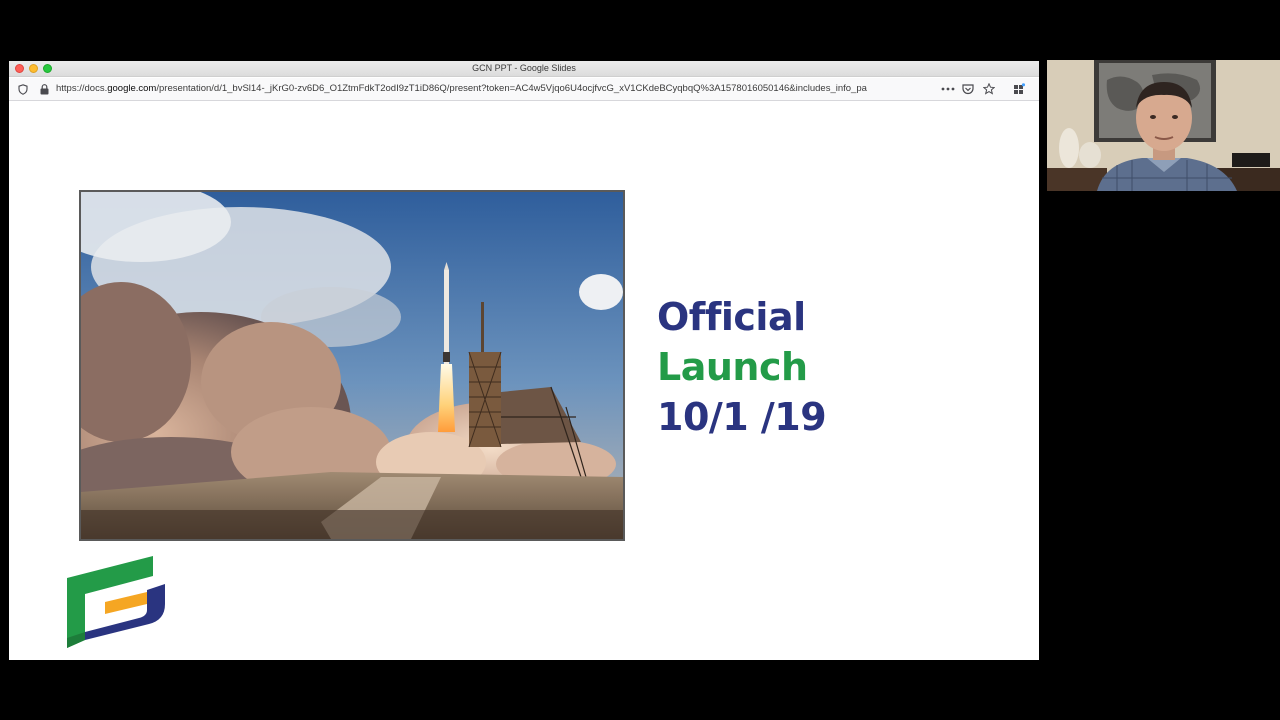 The image size is (1280, 720). I want to click on webcam-video, so click(1163, 125).